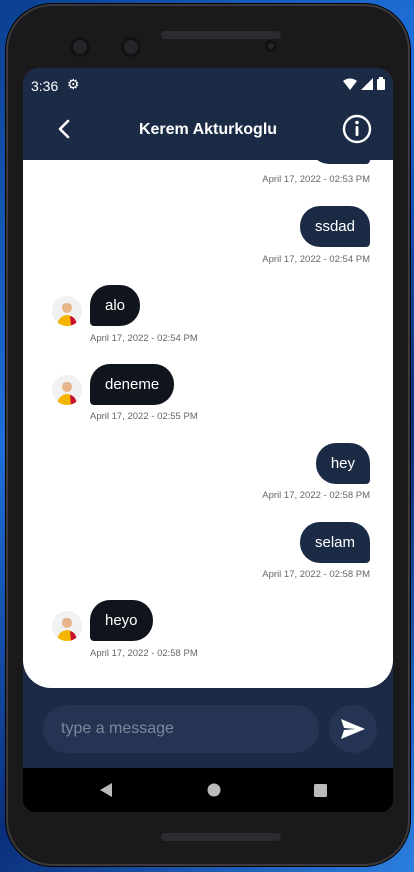 This screenshot has height=872, width=414. I want to click on message-bubble-outgoing: selam, so click(334, 542).